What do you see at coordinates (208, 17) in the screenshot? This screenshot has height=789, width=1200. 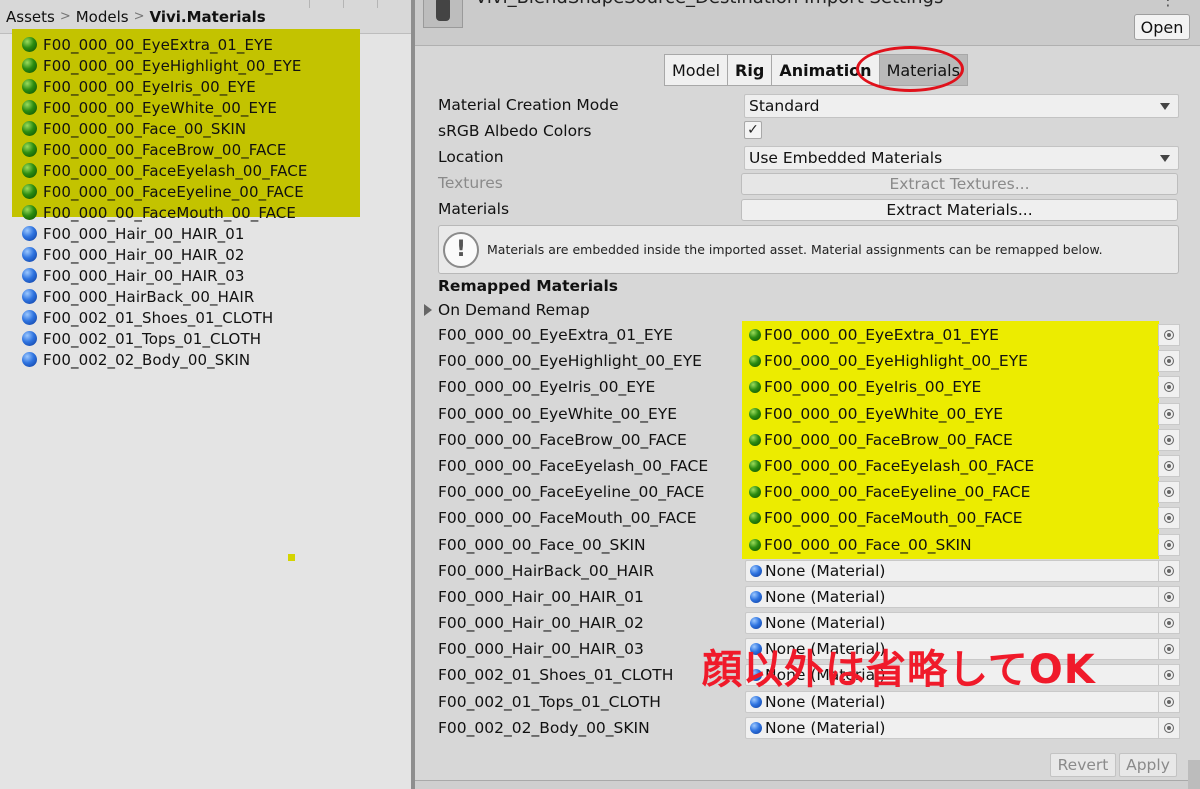 I see `breadcrumb-current-folder: Vivi.Materials` at bounding box center [208, 17].